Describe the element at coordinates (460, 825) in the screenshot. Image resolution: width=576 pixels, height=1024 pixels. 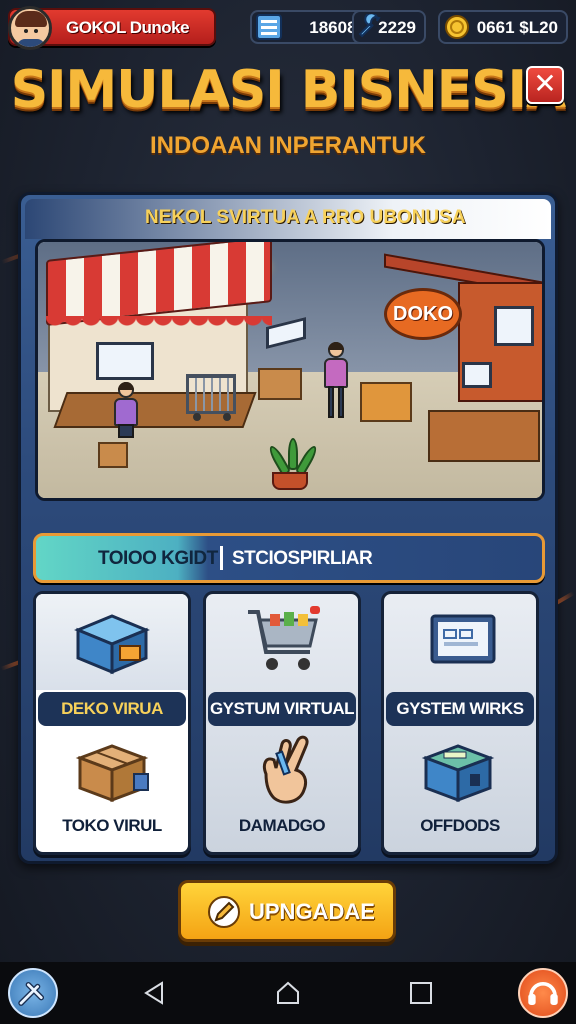
I see `card-bottom-label: OFFDODS` at that location.